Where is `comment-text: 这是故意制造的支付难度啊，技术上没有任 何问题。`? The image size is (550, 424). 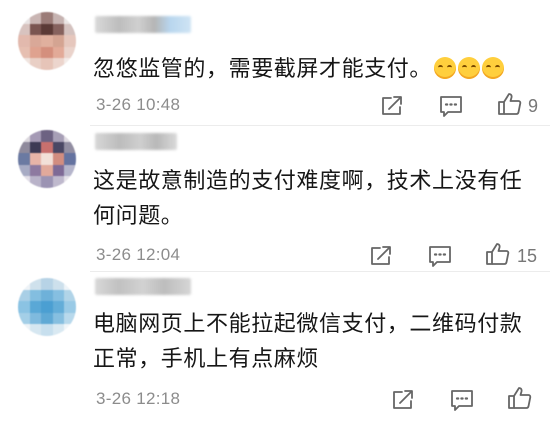 comment-text: 这是故意制造的支付难度啊，技术上没有任 何问题。 is located at coordinates (308, 199).